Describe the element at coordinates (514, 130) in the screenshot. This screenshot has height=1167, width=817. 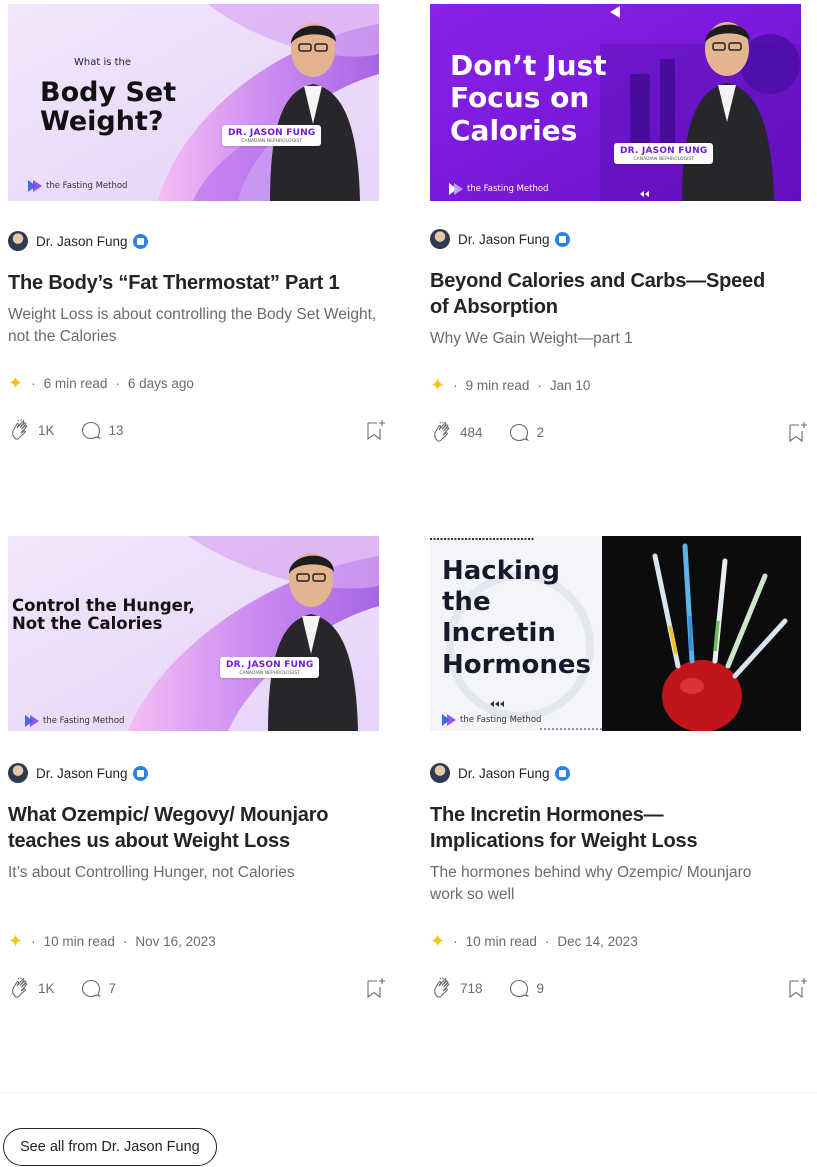
I see `thumbnail-headline-line: Calories` at that location.